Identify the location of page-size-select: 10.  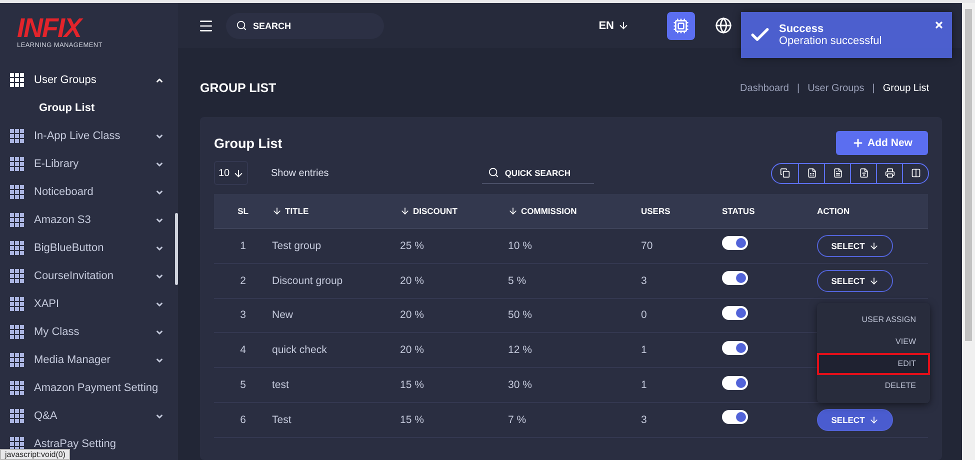
(231, 173).